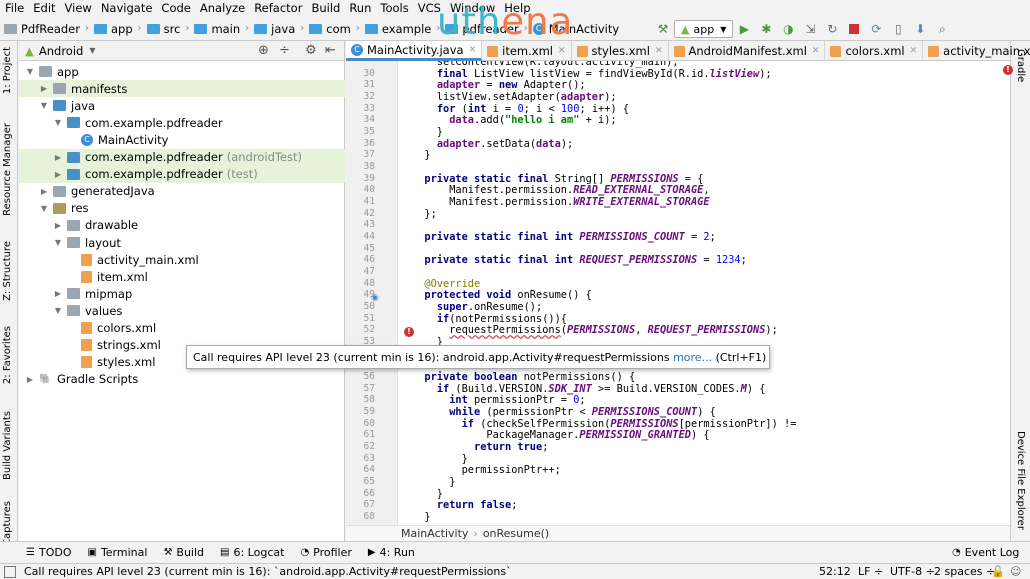  What do you see at coordinates (393, 8) in the screenshot?
I see `menu-item-tools: Tools` at bounding box center [393, 8].